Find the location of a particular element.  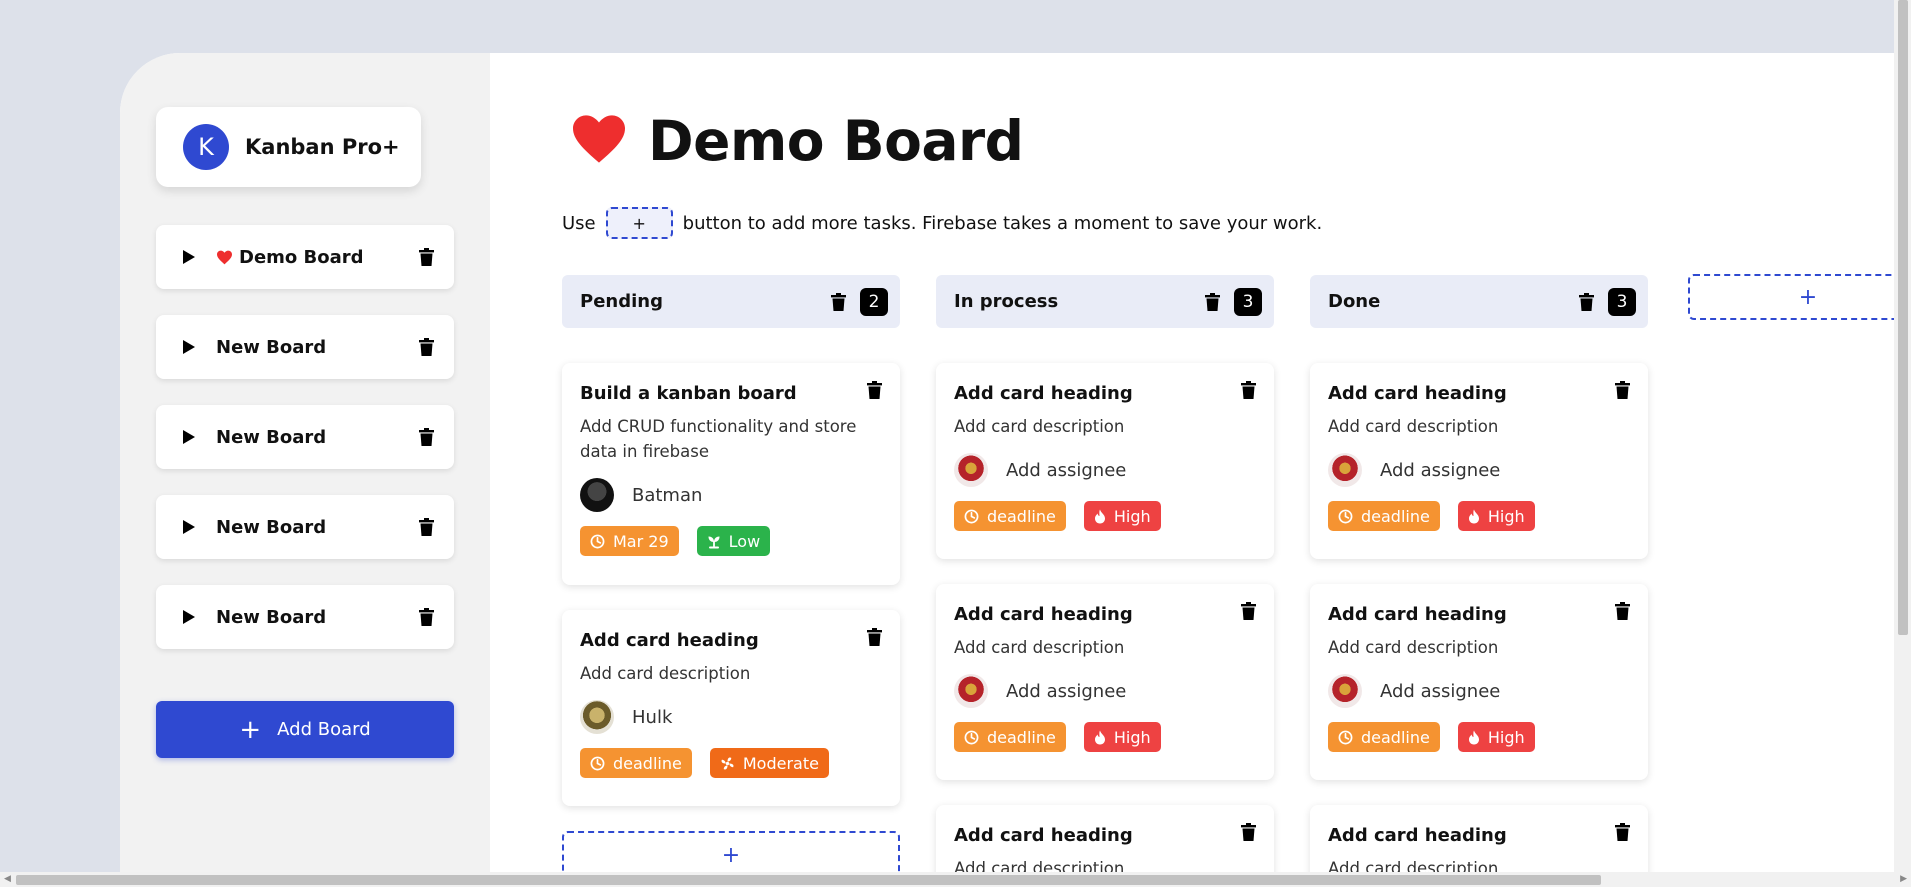

brand-card: K Kanban Pro+ is located at coordinates (288, 147).